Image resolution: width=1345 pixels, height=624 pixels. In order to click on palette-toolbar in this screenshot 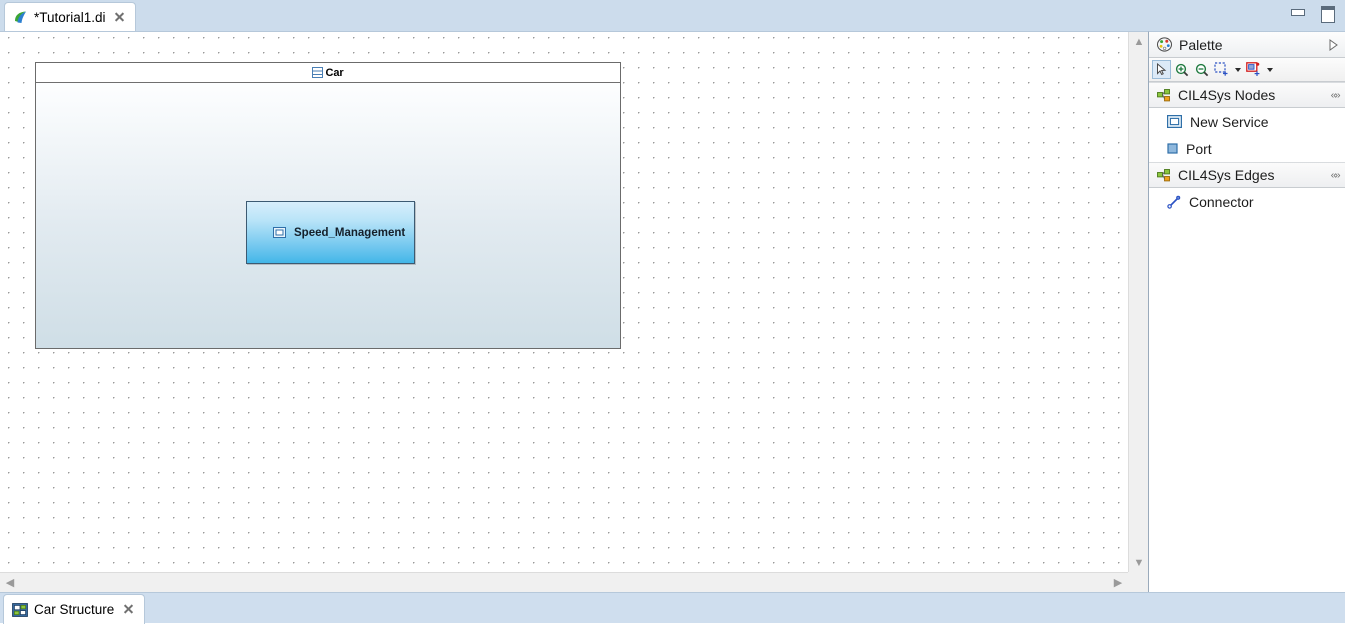, I will do `click(1247, 70)`.